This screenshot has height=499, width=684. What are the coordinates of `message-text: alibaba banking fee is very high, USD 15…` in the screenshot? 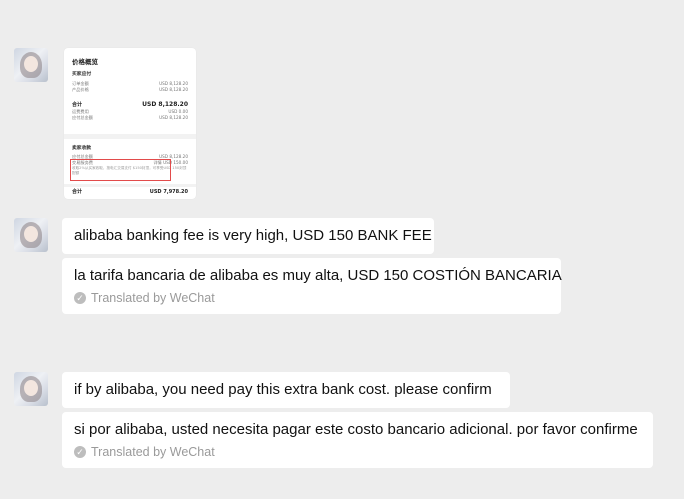 It's located at (253, 235).